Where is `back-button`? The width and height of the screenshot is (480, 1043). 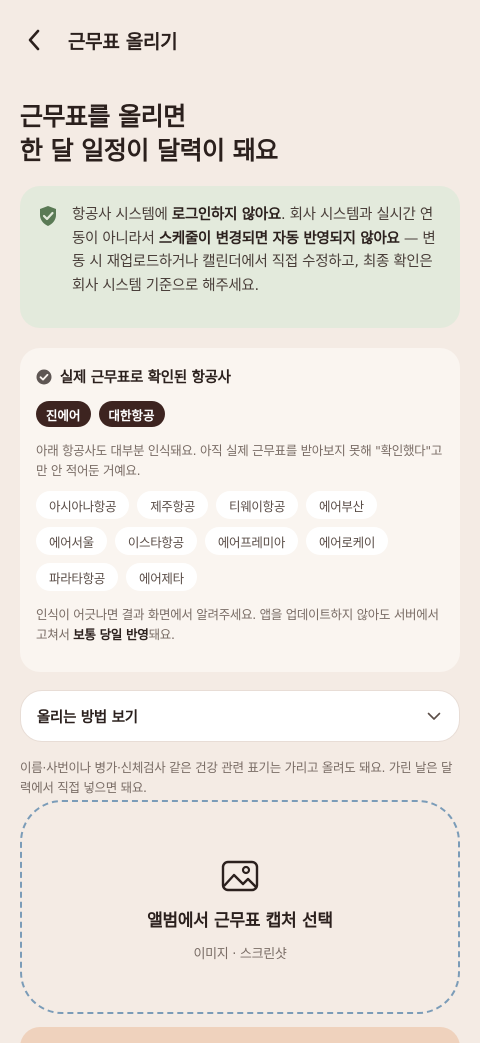 back-button is located at coordinates (34, 40).